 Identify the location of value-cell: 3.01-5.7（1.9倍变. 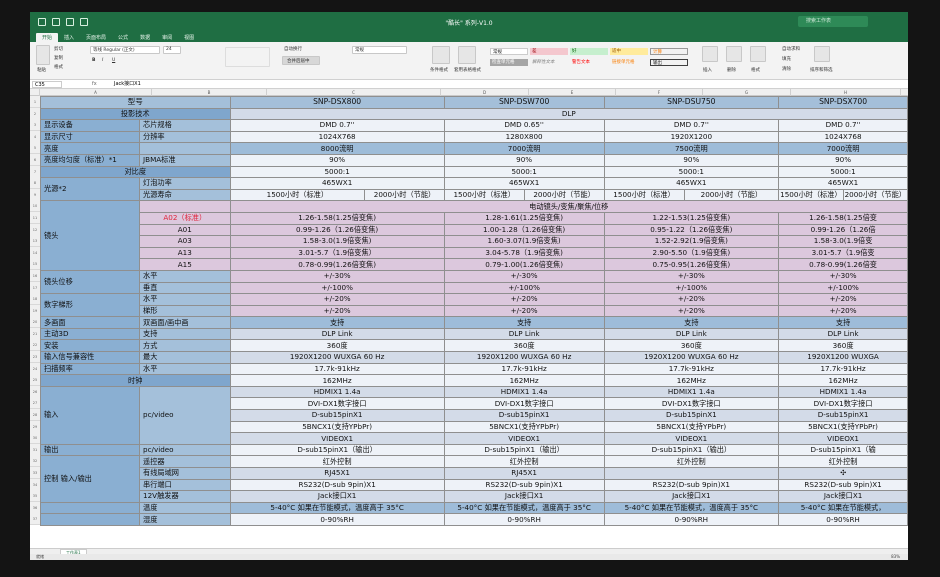
(843, 253).